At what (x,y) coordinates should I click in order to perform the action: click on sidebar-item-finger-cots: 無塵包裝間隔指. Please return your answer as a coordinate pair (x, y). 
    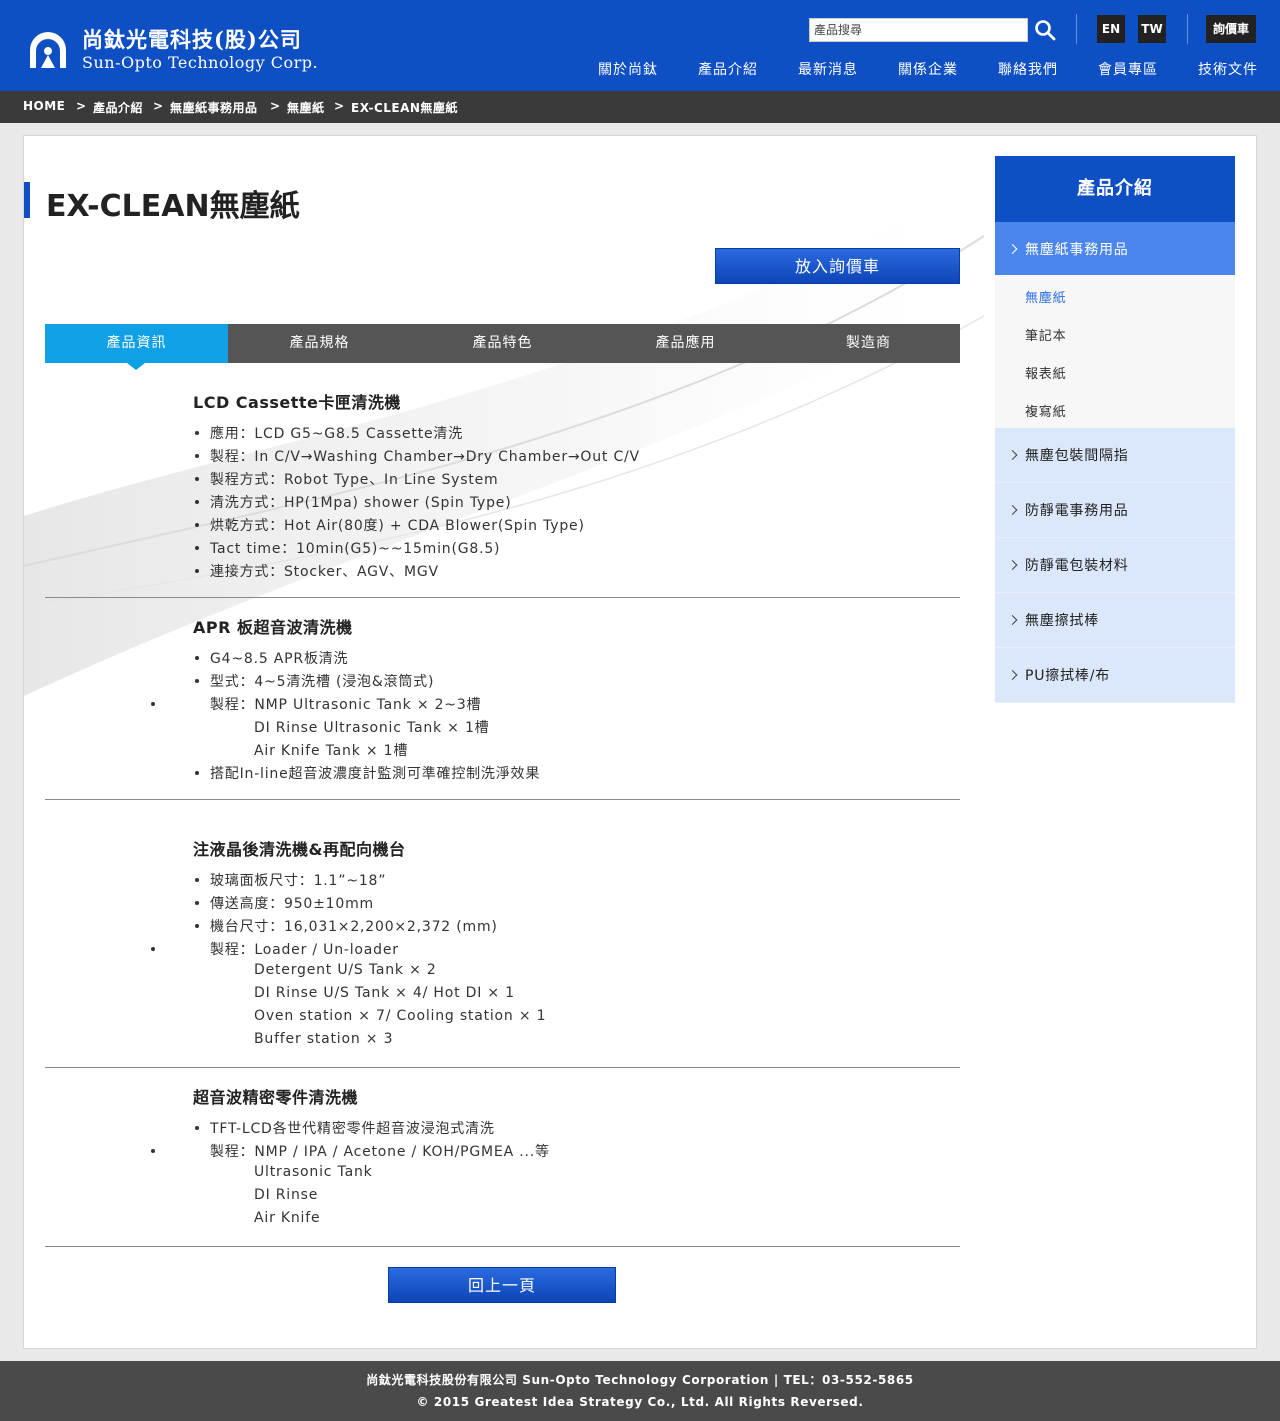
    Looking at the image, I should click on (1115, 455).